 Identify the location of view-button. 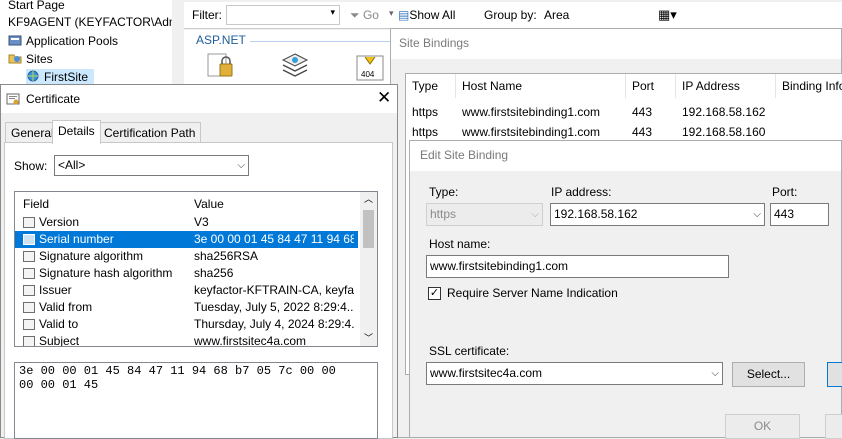
(834, 374).